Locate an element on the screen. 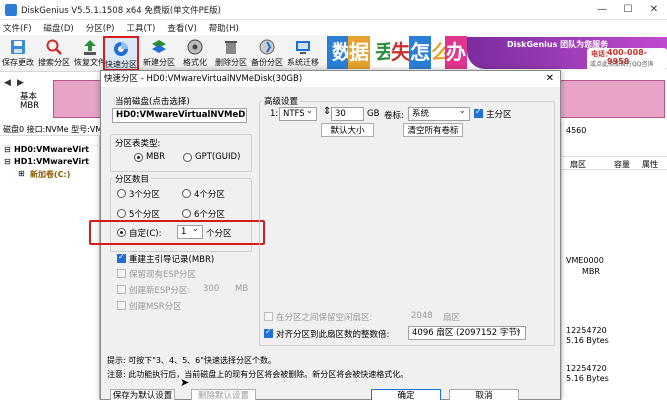 This screenshot has height=400, width=667. four-partitions-label: 4个分区 is located at coordinates (209, 195).